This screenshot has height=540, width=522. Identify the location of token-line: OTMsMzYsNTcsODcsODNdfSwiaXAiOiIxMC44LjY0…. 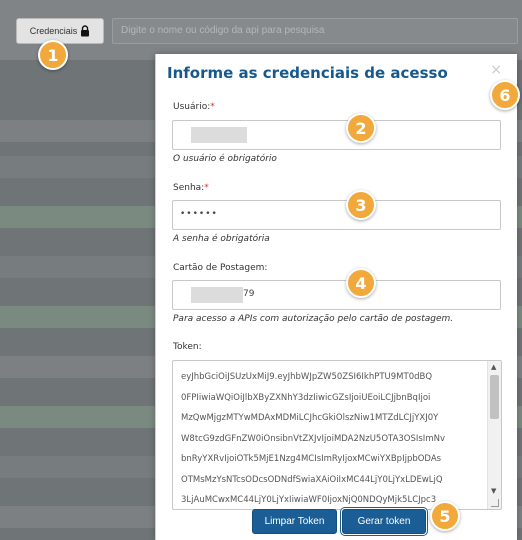
(312, 479).